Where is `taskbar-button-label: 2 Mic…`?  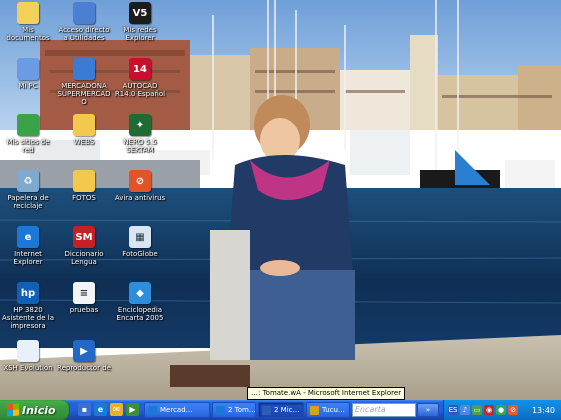
taskbar-button-label: 2 Mic… is located at coordinates (287, 410).